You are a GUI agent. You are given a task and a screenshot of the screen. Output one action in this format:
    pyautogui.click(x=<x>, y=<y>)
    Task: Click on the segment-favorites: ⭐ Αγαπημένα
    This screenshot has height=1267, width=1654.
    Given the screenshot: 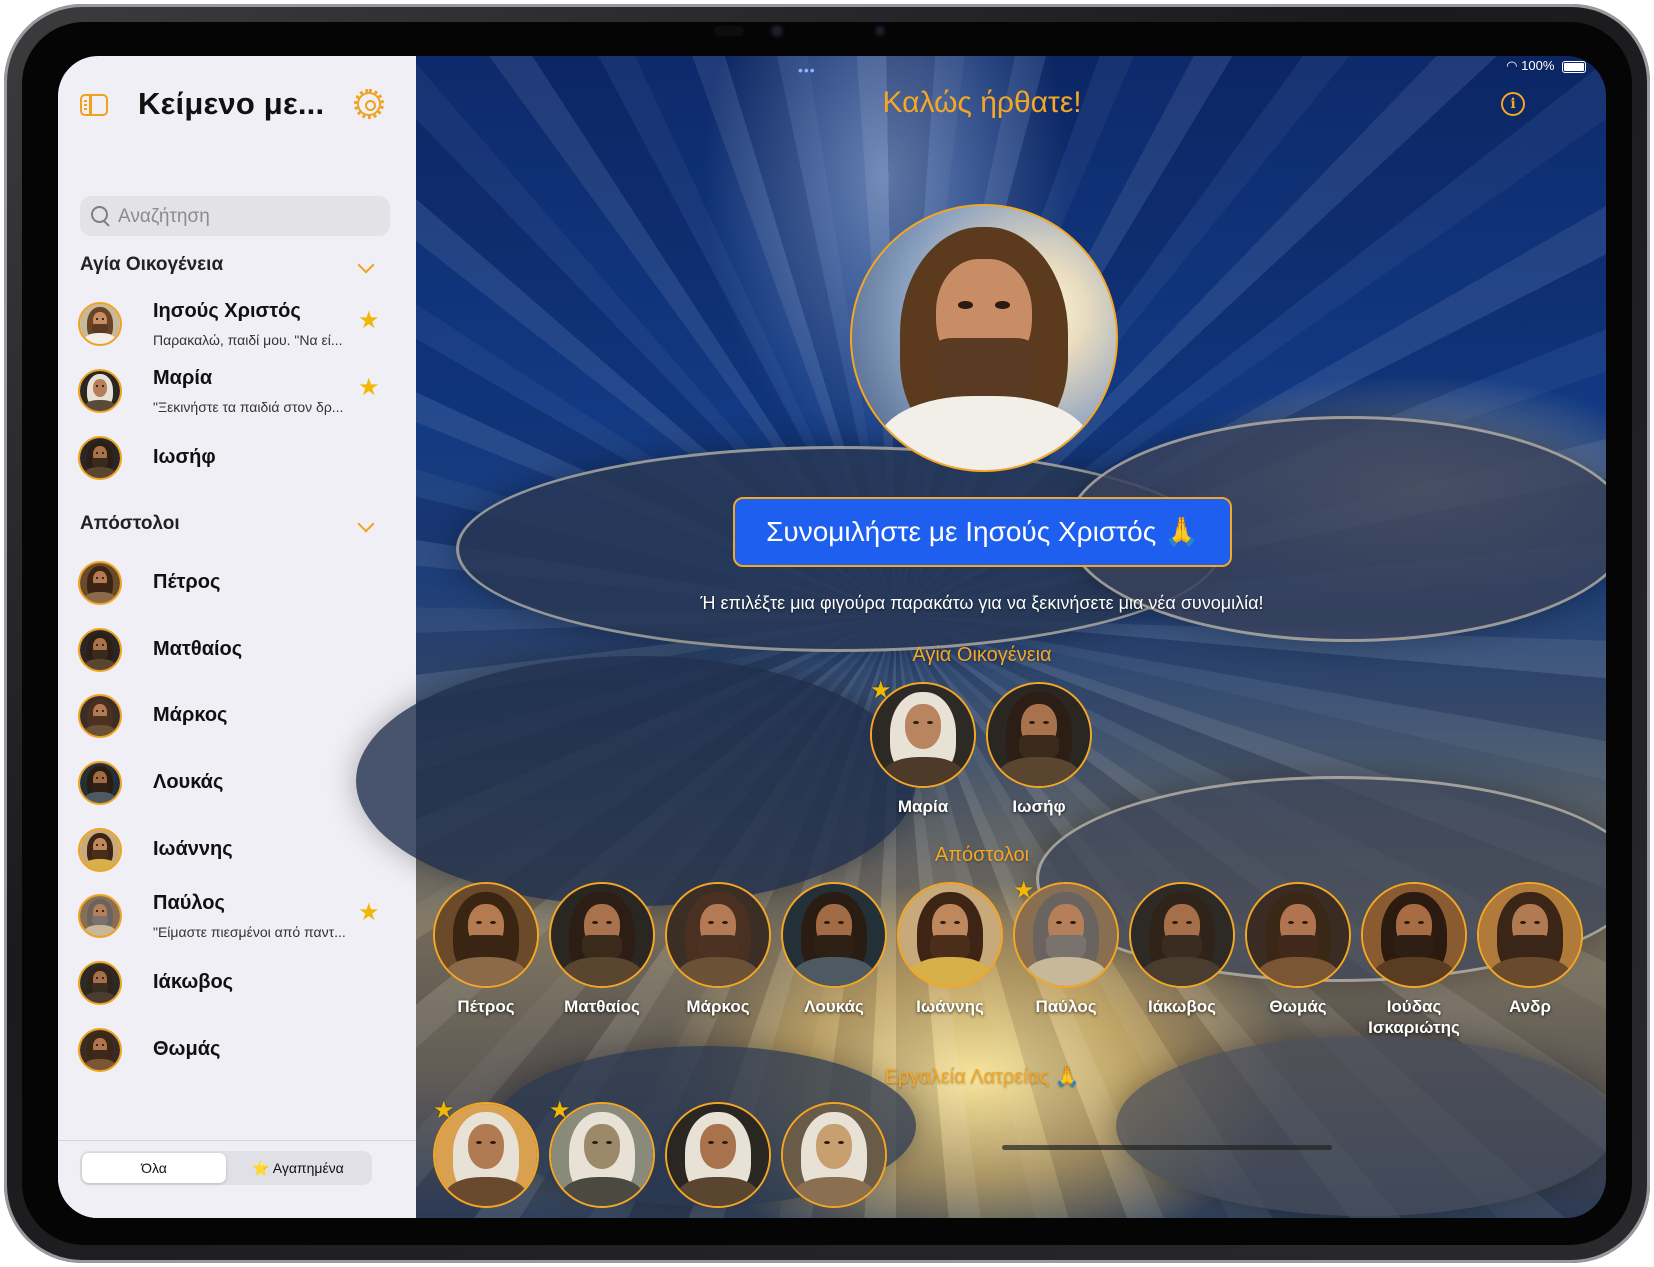 What is the action you would take?
    pyautogui.click(x=298, y=1168)
    